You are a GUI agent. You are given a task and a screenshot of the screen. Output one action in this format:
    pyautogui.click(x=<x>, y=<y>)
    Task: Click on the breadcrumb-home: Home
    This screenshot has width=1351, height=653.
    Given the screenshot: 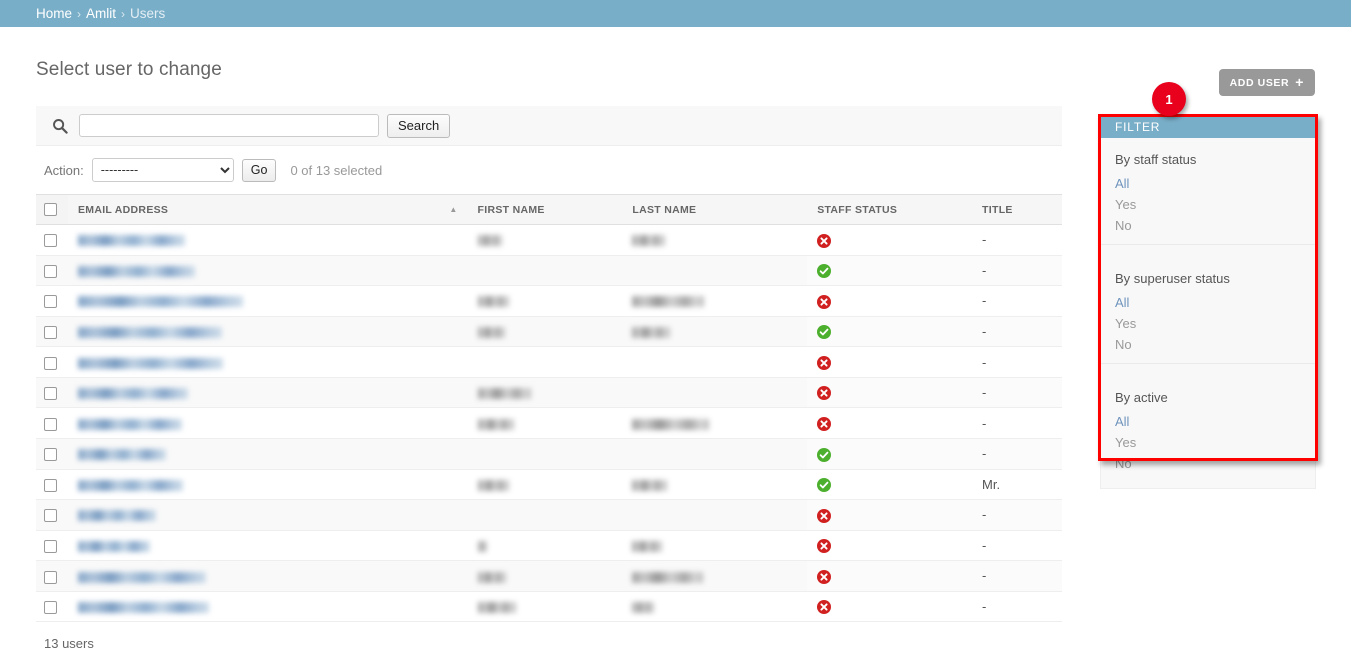 What is the action you would take?
    pyautogui.click(x=54, y=13)
    